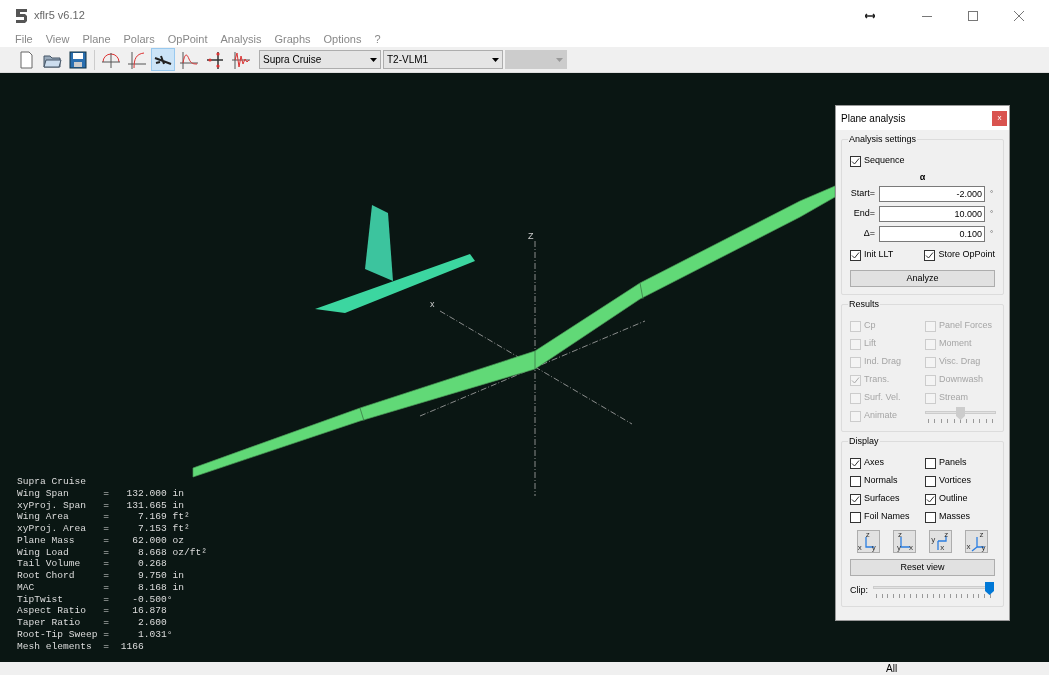  I want to click on field-label: Δ=, so click(868, 234).